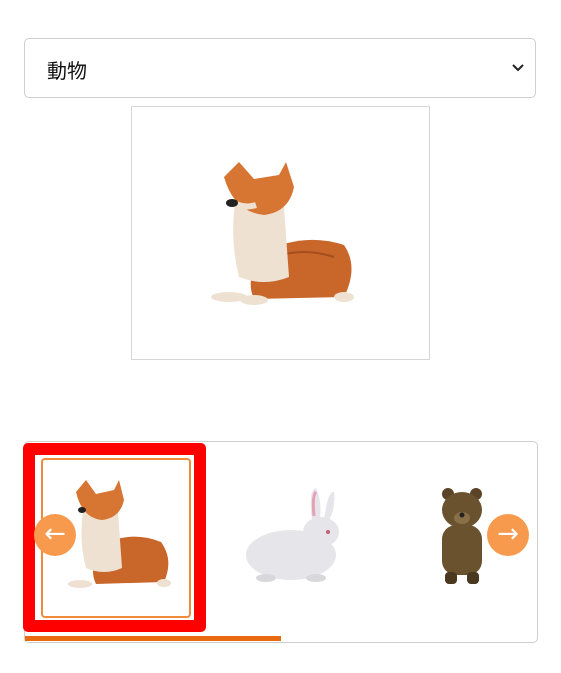  I want to click on arrow-left-icon: ←, so click(55, 534).